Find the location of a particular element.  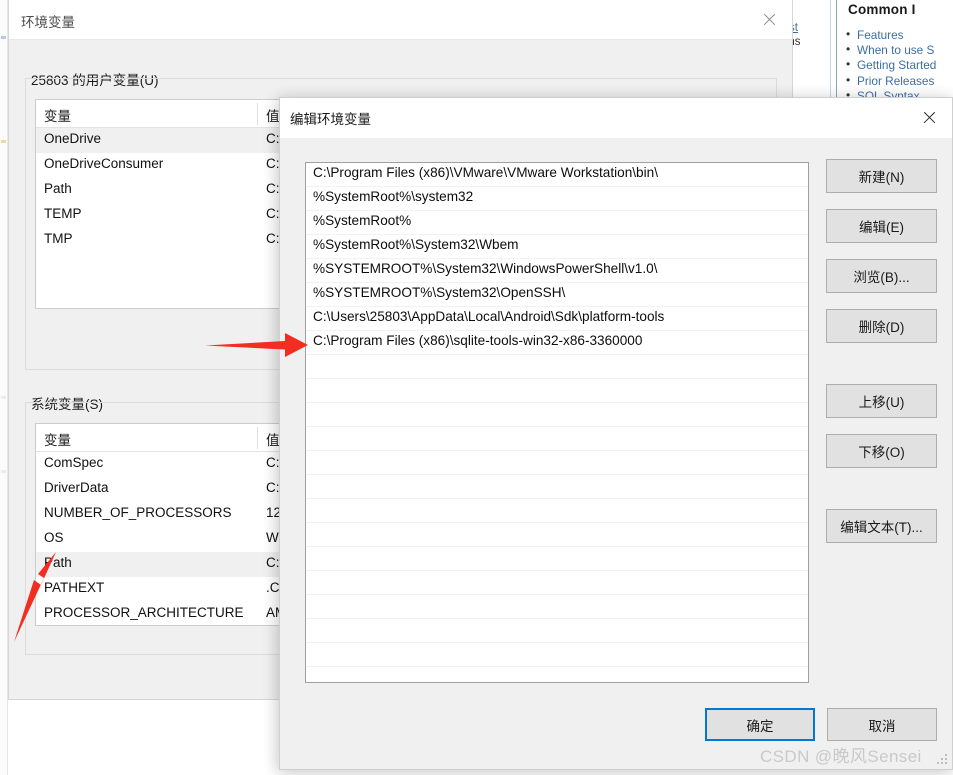

edit-dialog-titlebar: 编辑环境变量 is located at coordinates (616, 118).